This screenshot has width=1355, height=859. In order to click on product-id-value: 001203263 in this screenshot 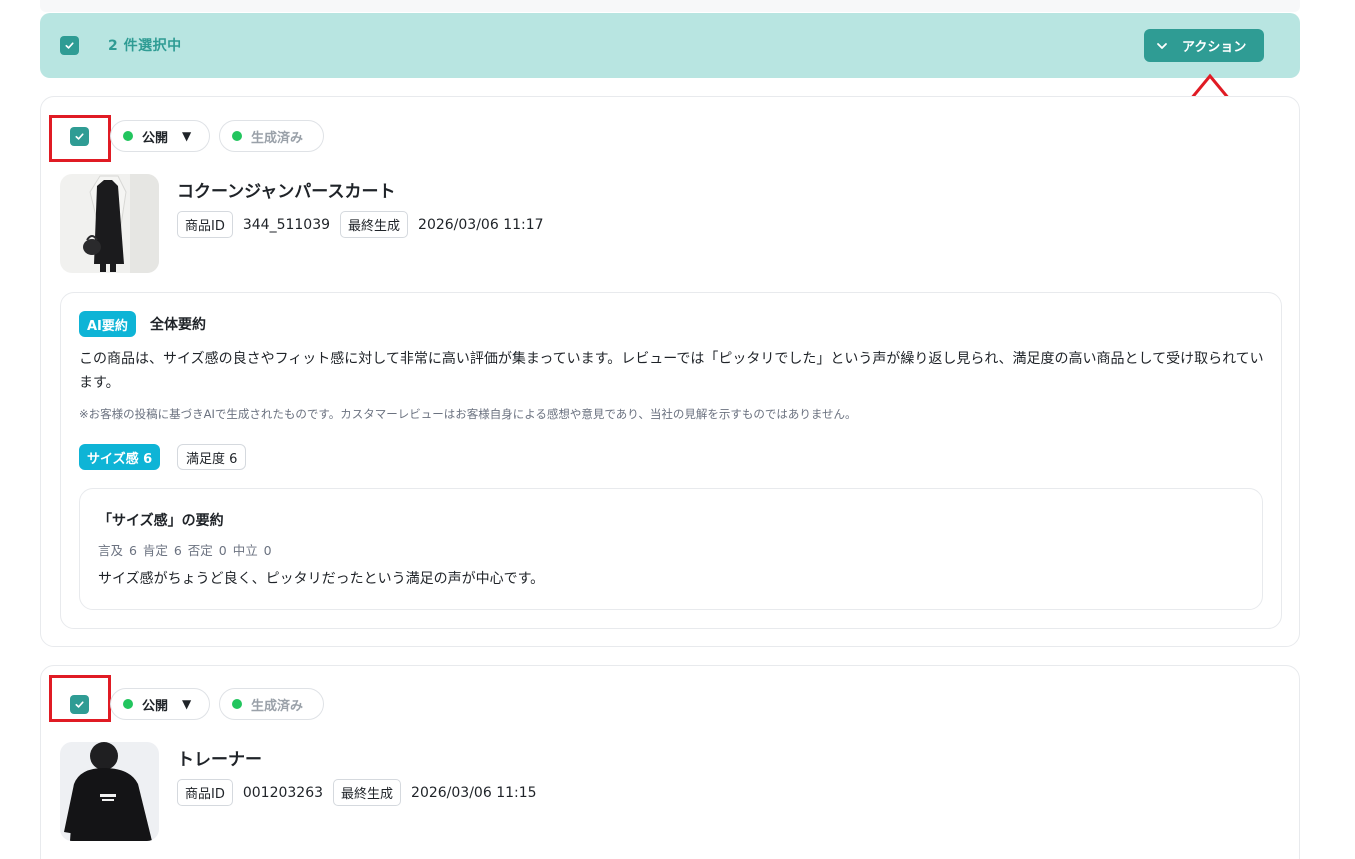, I will do `click(283, 792)`.